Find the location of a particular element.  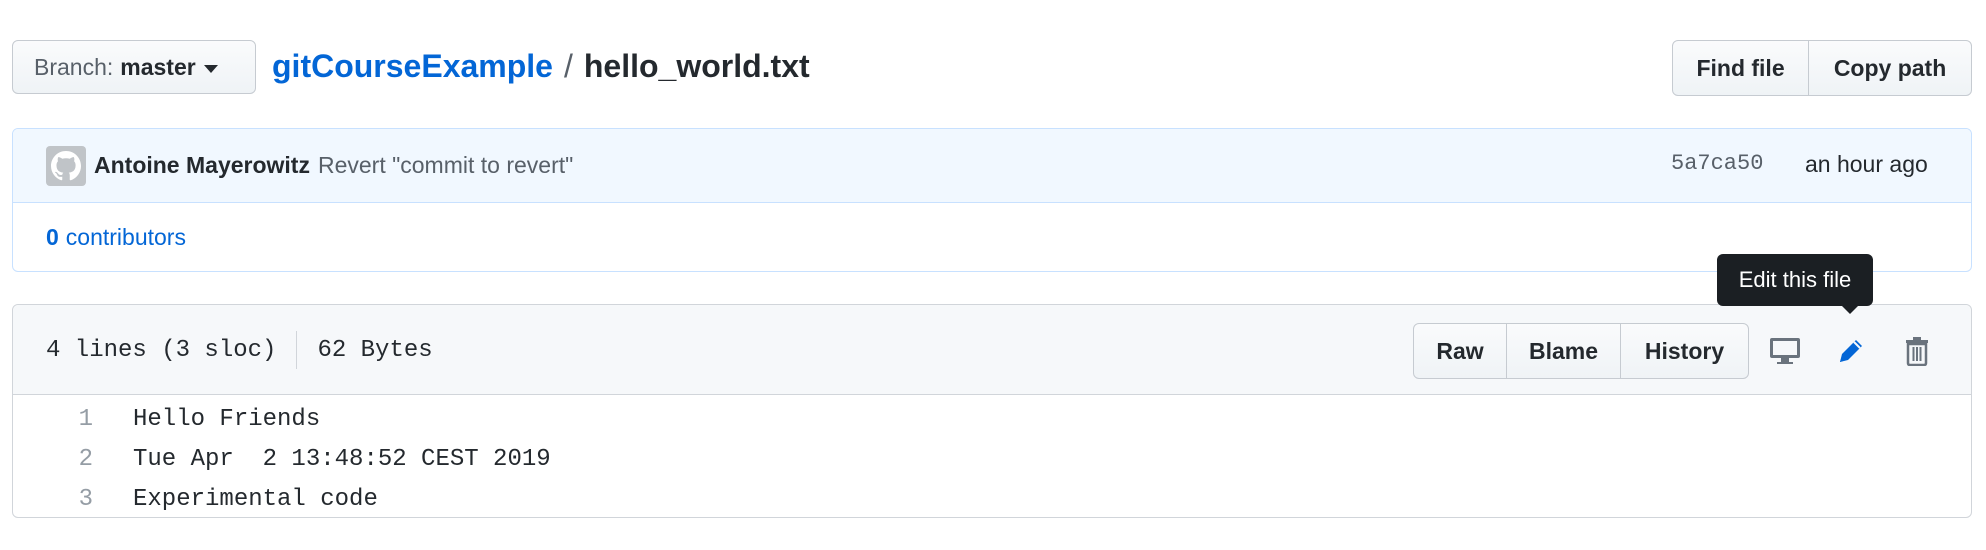

trash-icon is located at coordinates (1917, 351).